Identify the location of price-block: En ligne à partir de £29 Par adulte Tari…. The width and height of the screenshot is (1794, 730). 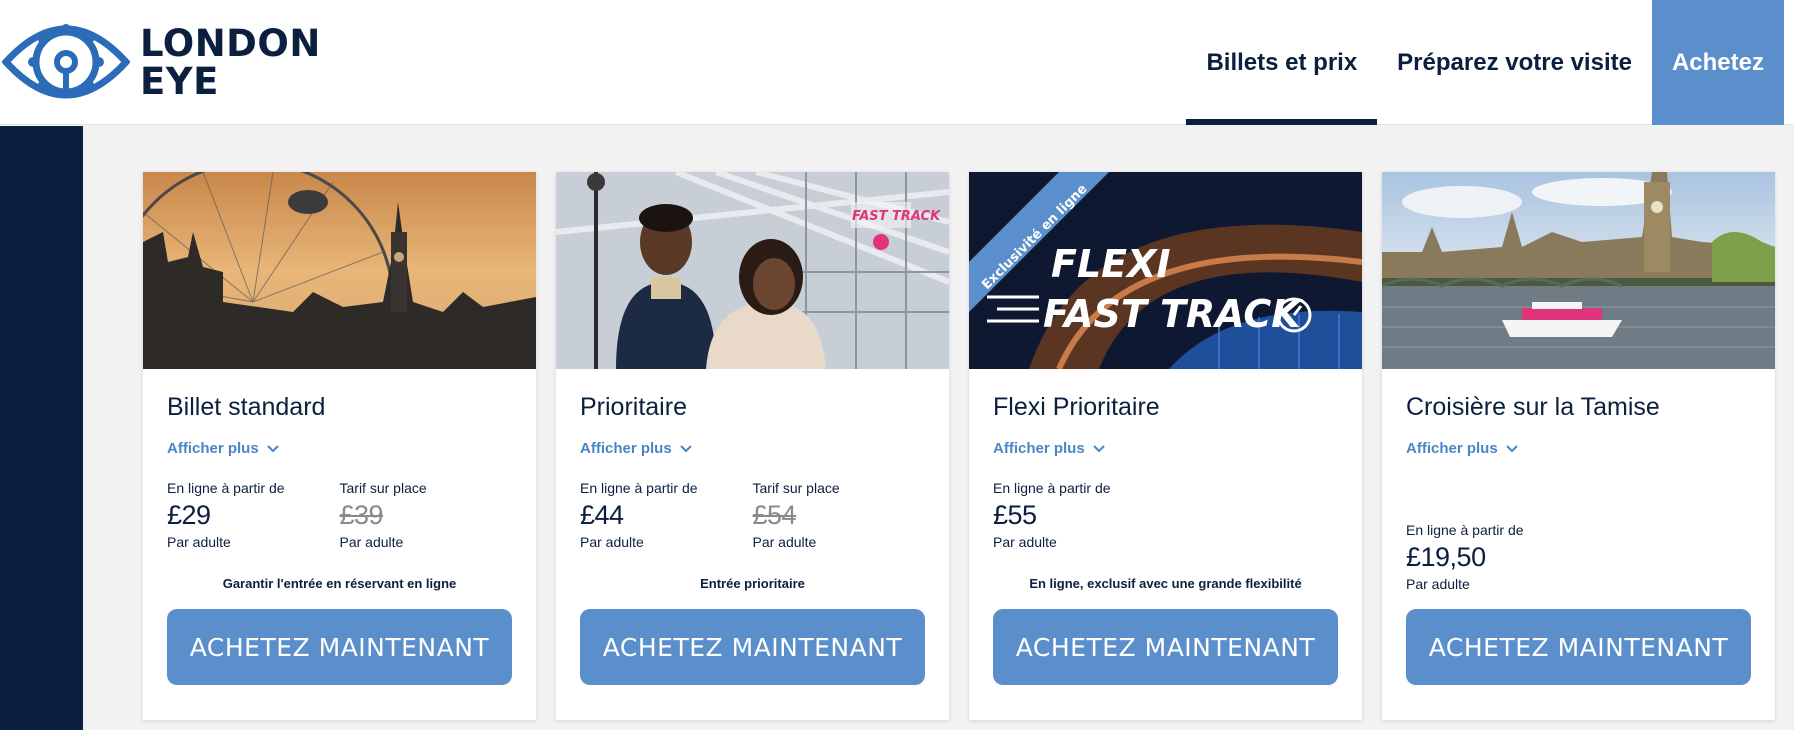
(339, 515).